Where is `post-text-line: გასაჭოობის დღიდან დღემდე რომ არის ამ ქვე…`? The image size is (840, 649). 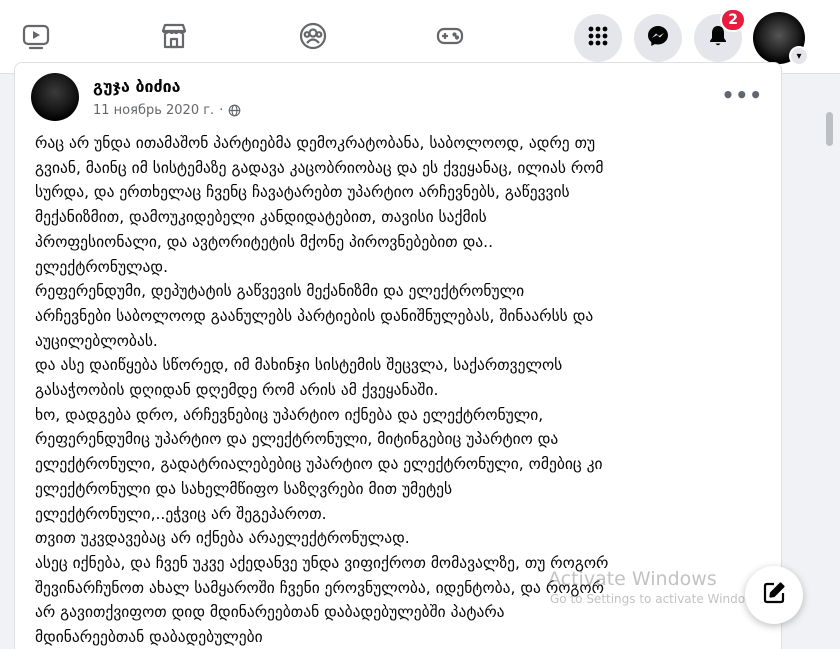 post-text-line: გასაჭოობის დღიდან დღემდე რომ არის ამ ქვე… is located at coordinates (237, 390).